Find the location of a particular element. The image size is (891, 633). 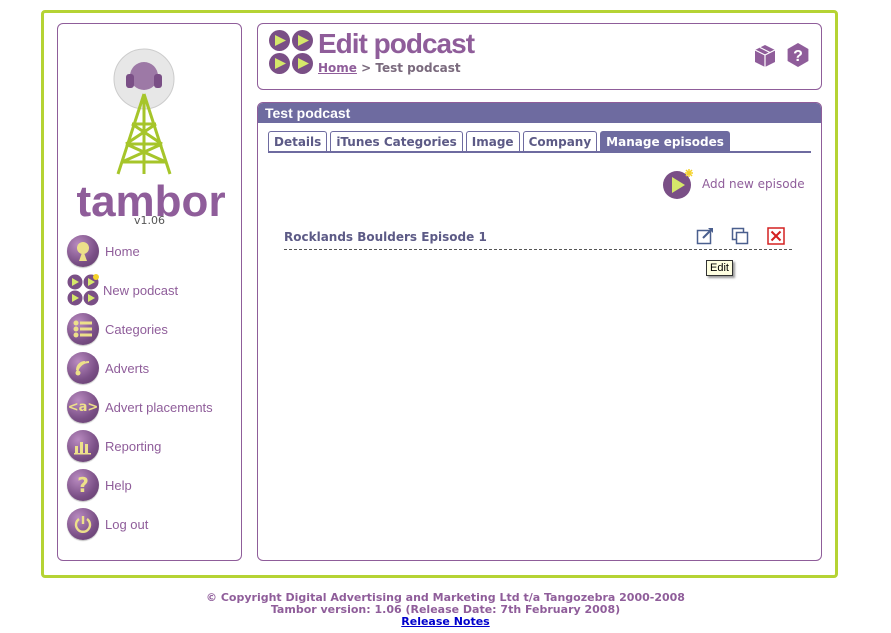

sidebar-item-new-podcast: New podcast is located at coordinates (122, 290).